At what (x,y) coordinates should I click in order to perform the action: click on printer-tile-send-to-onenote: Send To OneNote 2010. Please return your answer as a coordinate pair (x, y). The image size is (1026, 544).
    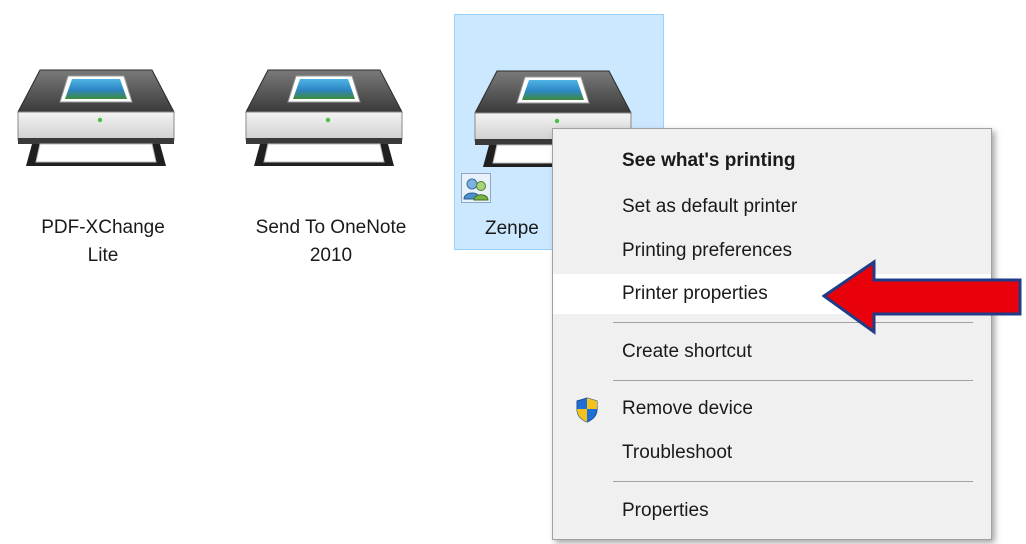
    Looking at the image, I should click on (327, 140).